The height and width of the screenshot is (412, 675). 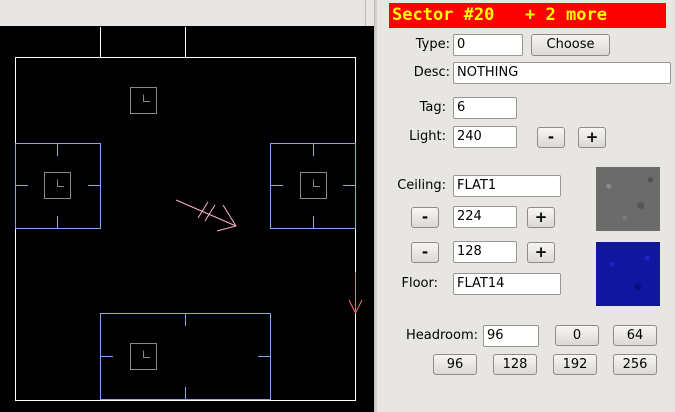 What do you see at coordinates (421, 185) in the screenshot?
I see `ceiling-label: Ceiling:` at bounding box center [421, 185].